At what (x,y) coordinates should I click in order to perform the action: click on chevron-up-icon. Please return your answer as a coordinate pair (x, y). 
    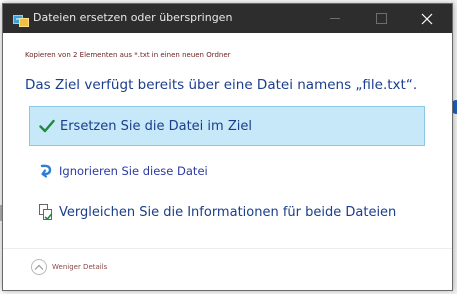
    Looking at the image, I should click on (39, 267).